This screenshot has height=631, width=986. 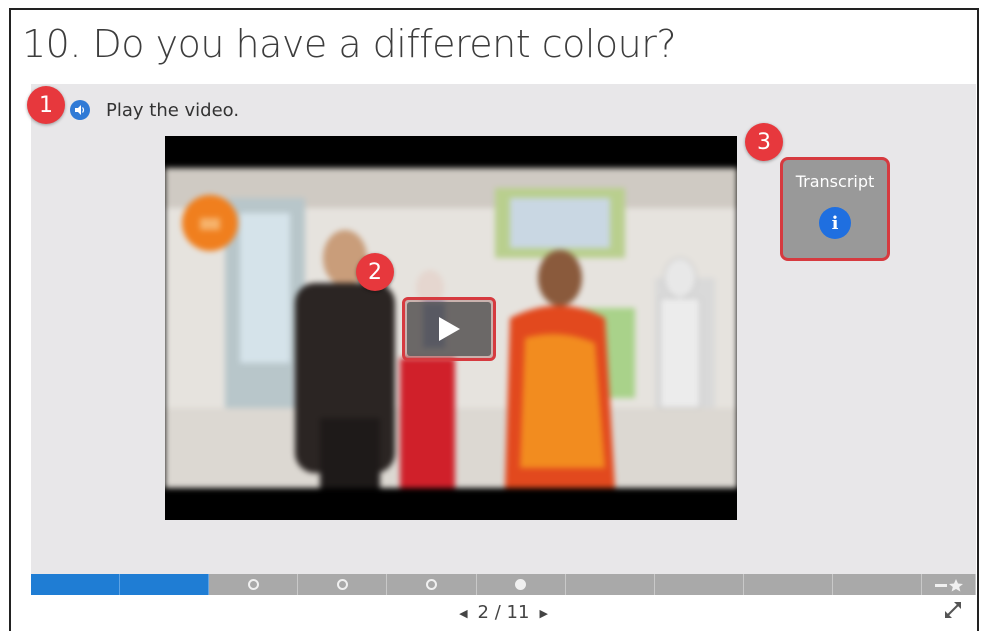 I want to click on callout-badge-2: 2, so click(x=375, y=272).